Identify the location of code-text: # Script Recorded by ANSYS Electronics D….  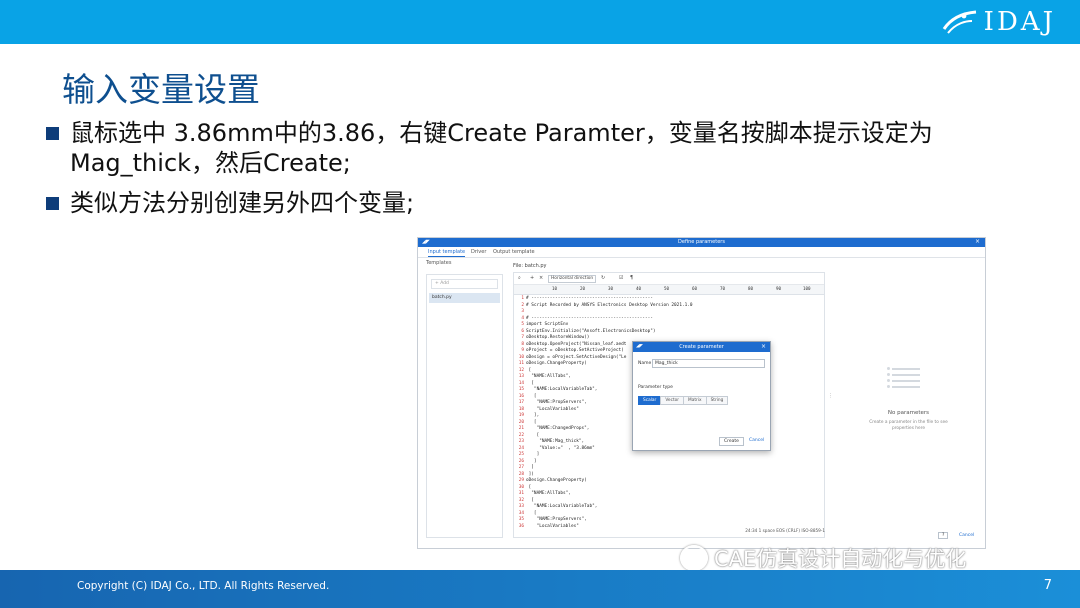
(609, 305).